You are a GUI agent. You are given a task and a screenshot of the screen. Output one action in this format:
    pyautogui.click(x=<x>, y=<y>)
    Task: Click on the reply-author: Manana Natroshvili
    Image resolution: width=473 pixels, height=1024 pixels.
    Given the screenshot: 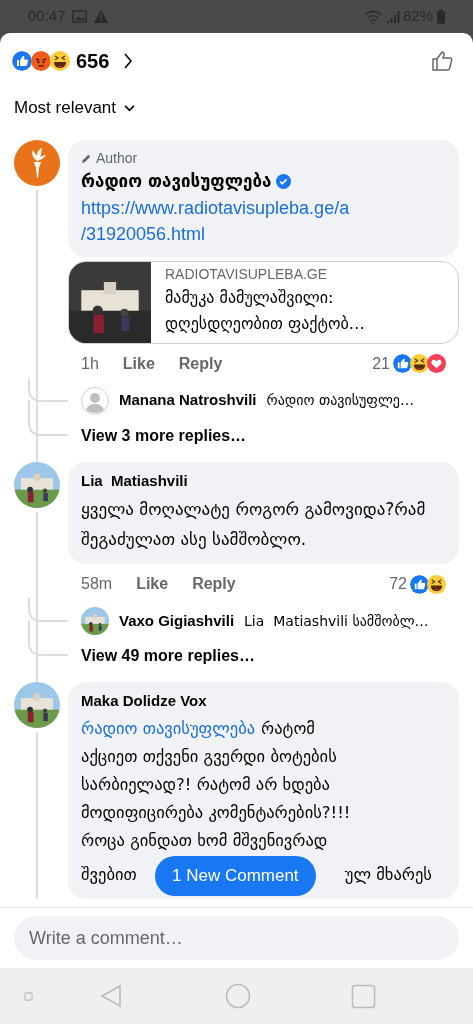 What is the action you would take?
    pyautogui.click(x=188, y=400)
    